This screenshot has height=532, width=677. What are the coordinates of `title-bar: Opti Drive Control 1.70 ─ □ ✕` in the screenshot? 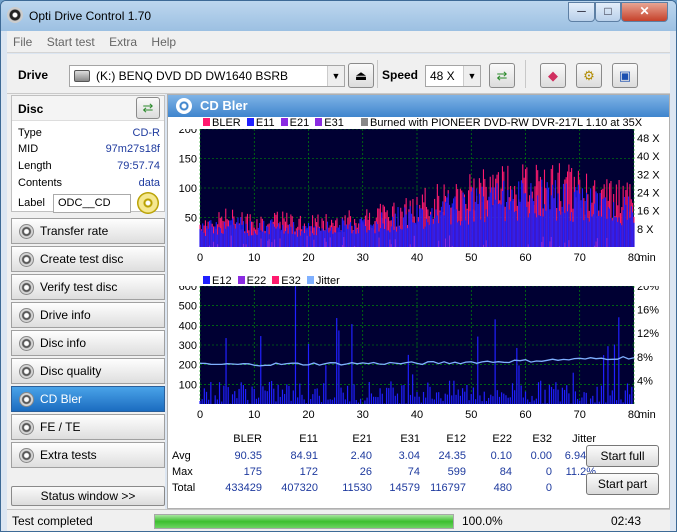 It's located at (338, 16).